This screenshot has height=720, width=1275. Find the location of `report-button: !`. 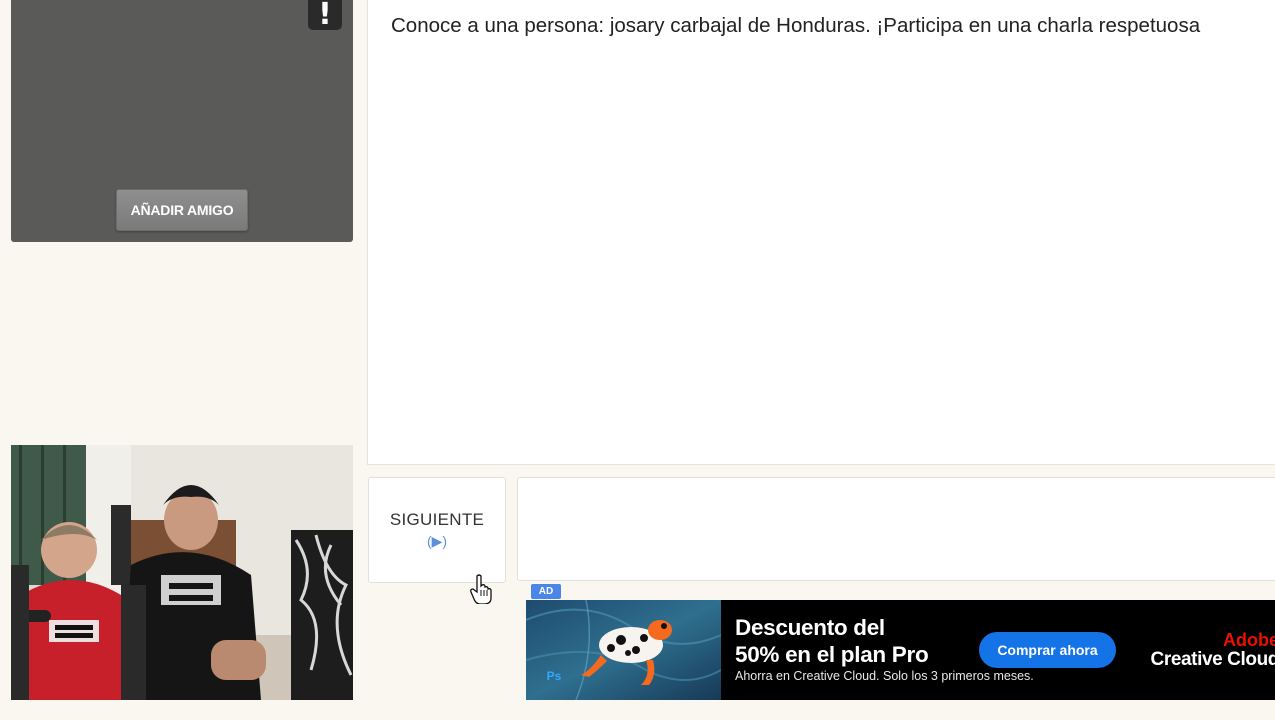

report-button: ! is located at coordinates (325, 15).